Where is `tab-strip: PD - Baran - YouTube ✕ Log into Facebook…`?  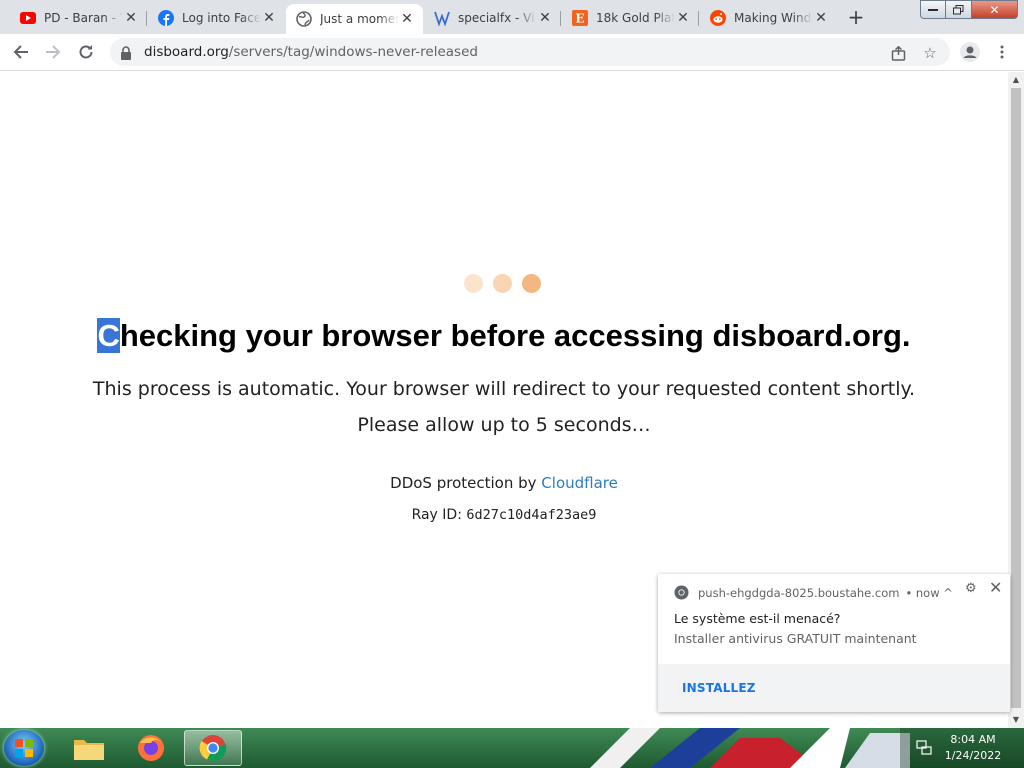 tab-strip: PD - Baran - YouTube ✕ Log into Facebook… is located at coordinates (512, 17).